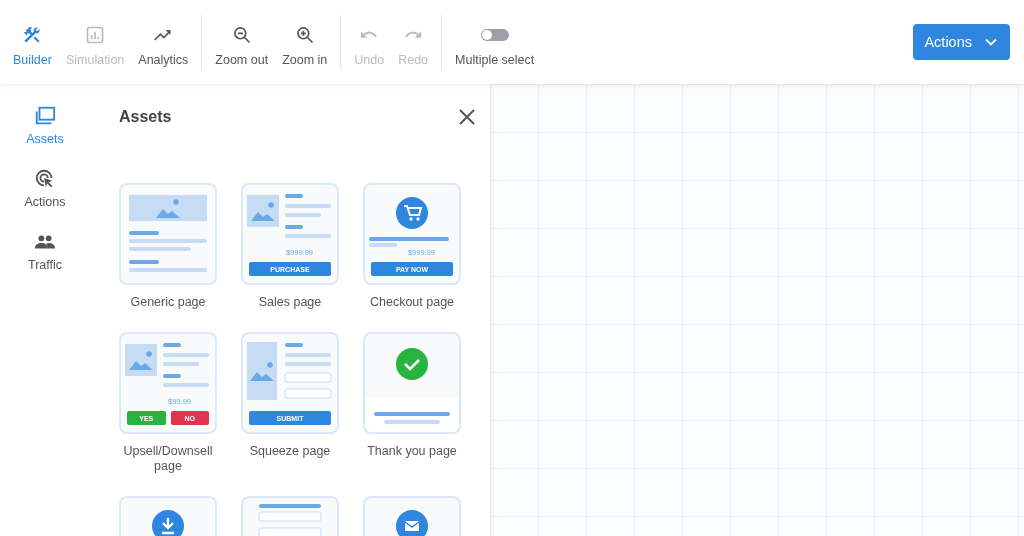 This screenshot has width=1024, height=536. Describe the element at coordinates (305, 46) in the screenshot. I see `toolbar-button: Zoom in` at that location.